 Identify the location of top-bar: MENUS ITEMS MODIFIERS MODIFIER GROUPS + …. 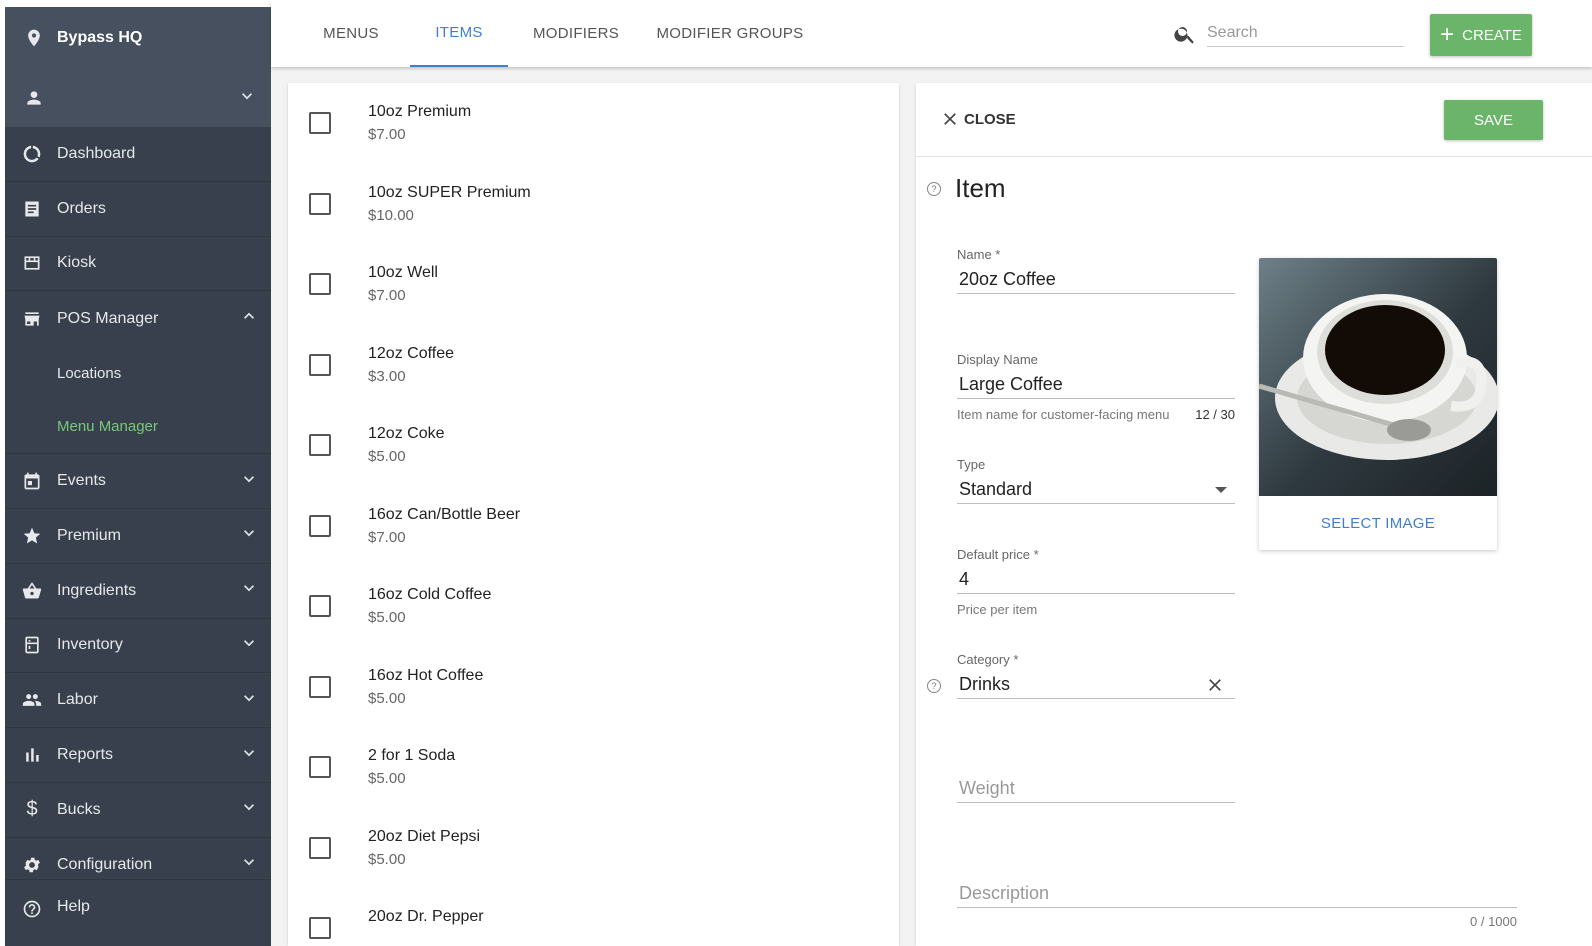
(931, 33).